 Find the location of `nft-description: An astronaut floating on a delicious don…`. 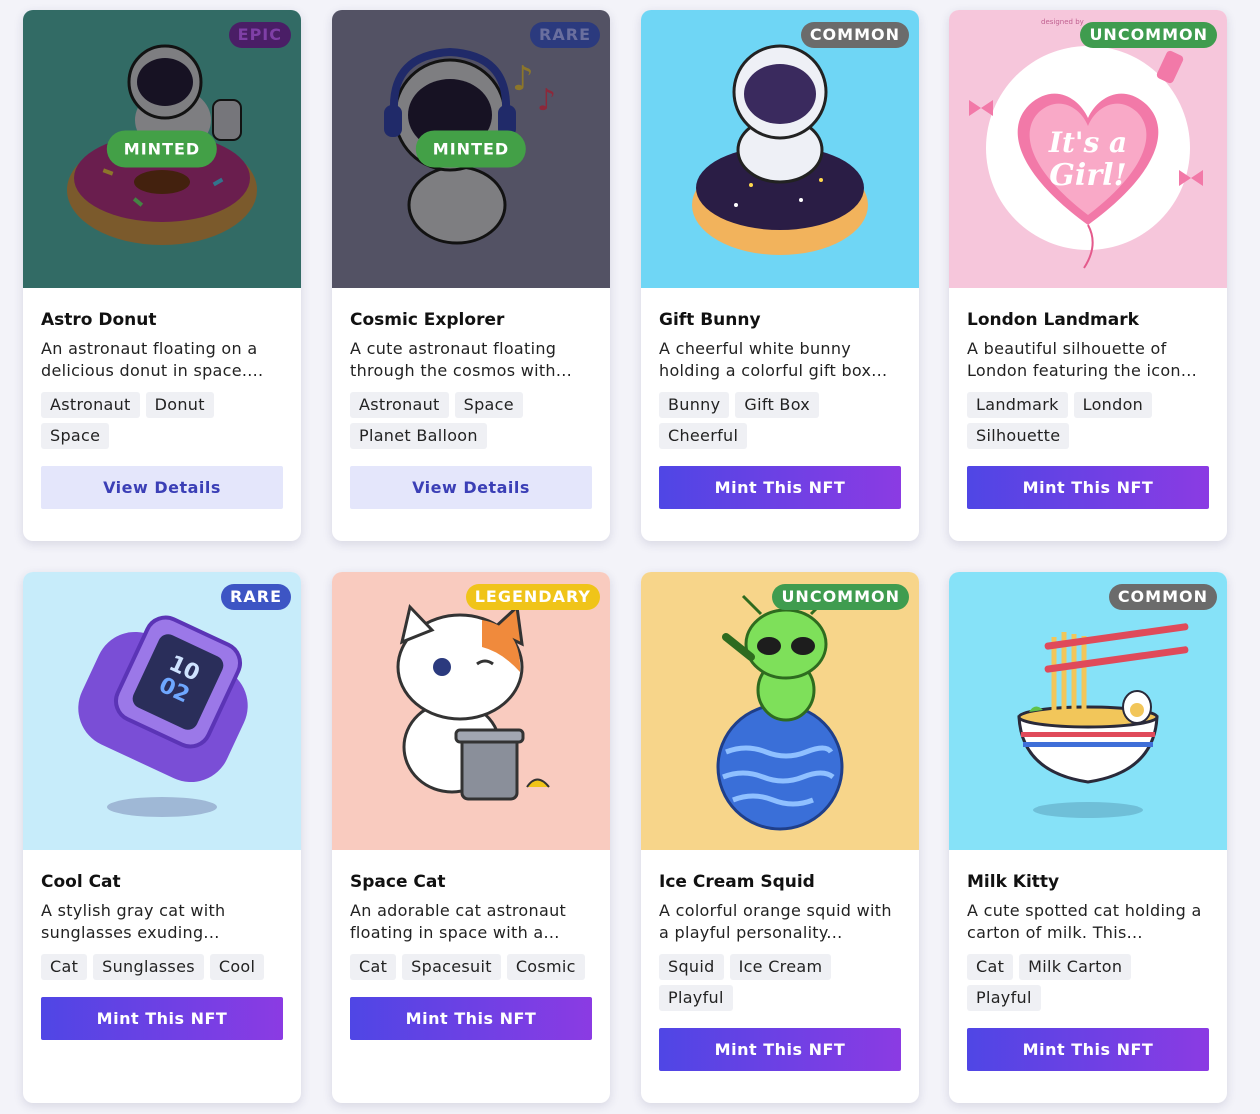

nft-description: An astronaut floating on a delicious don… is located at coordinates (152, 359).